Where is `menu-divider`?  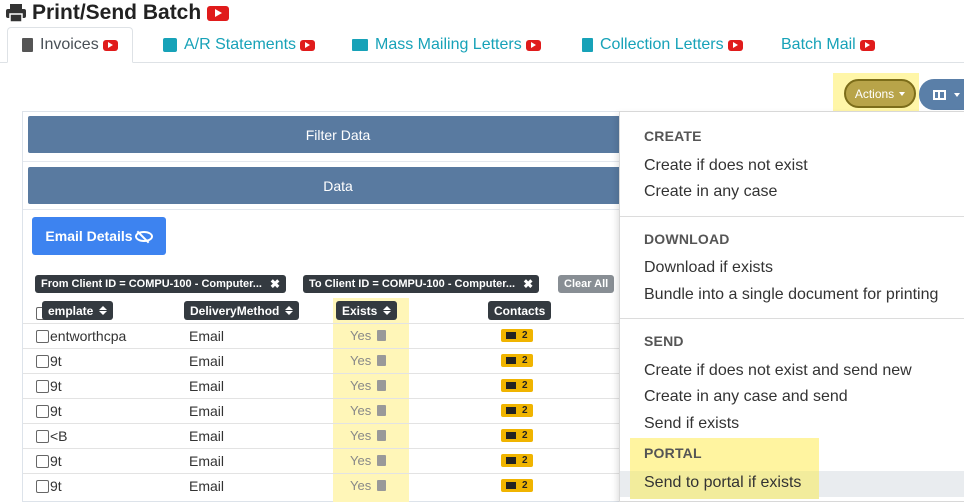
menu-divider is located at coordinates (792, 216).